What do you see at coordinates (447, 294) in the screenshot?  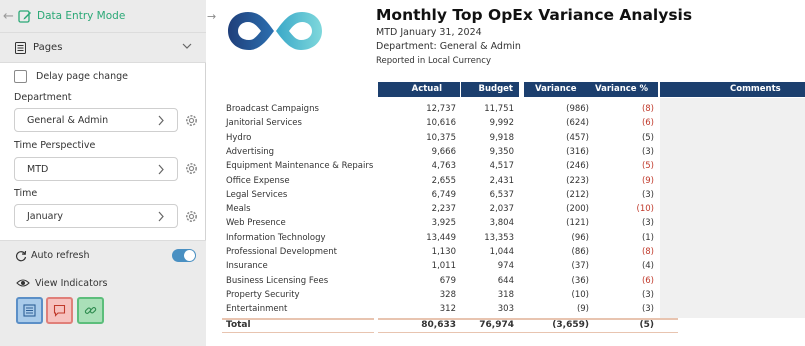 I see `row-actual: 328` at bounding box center [447, 294].